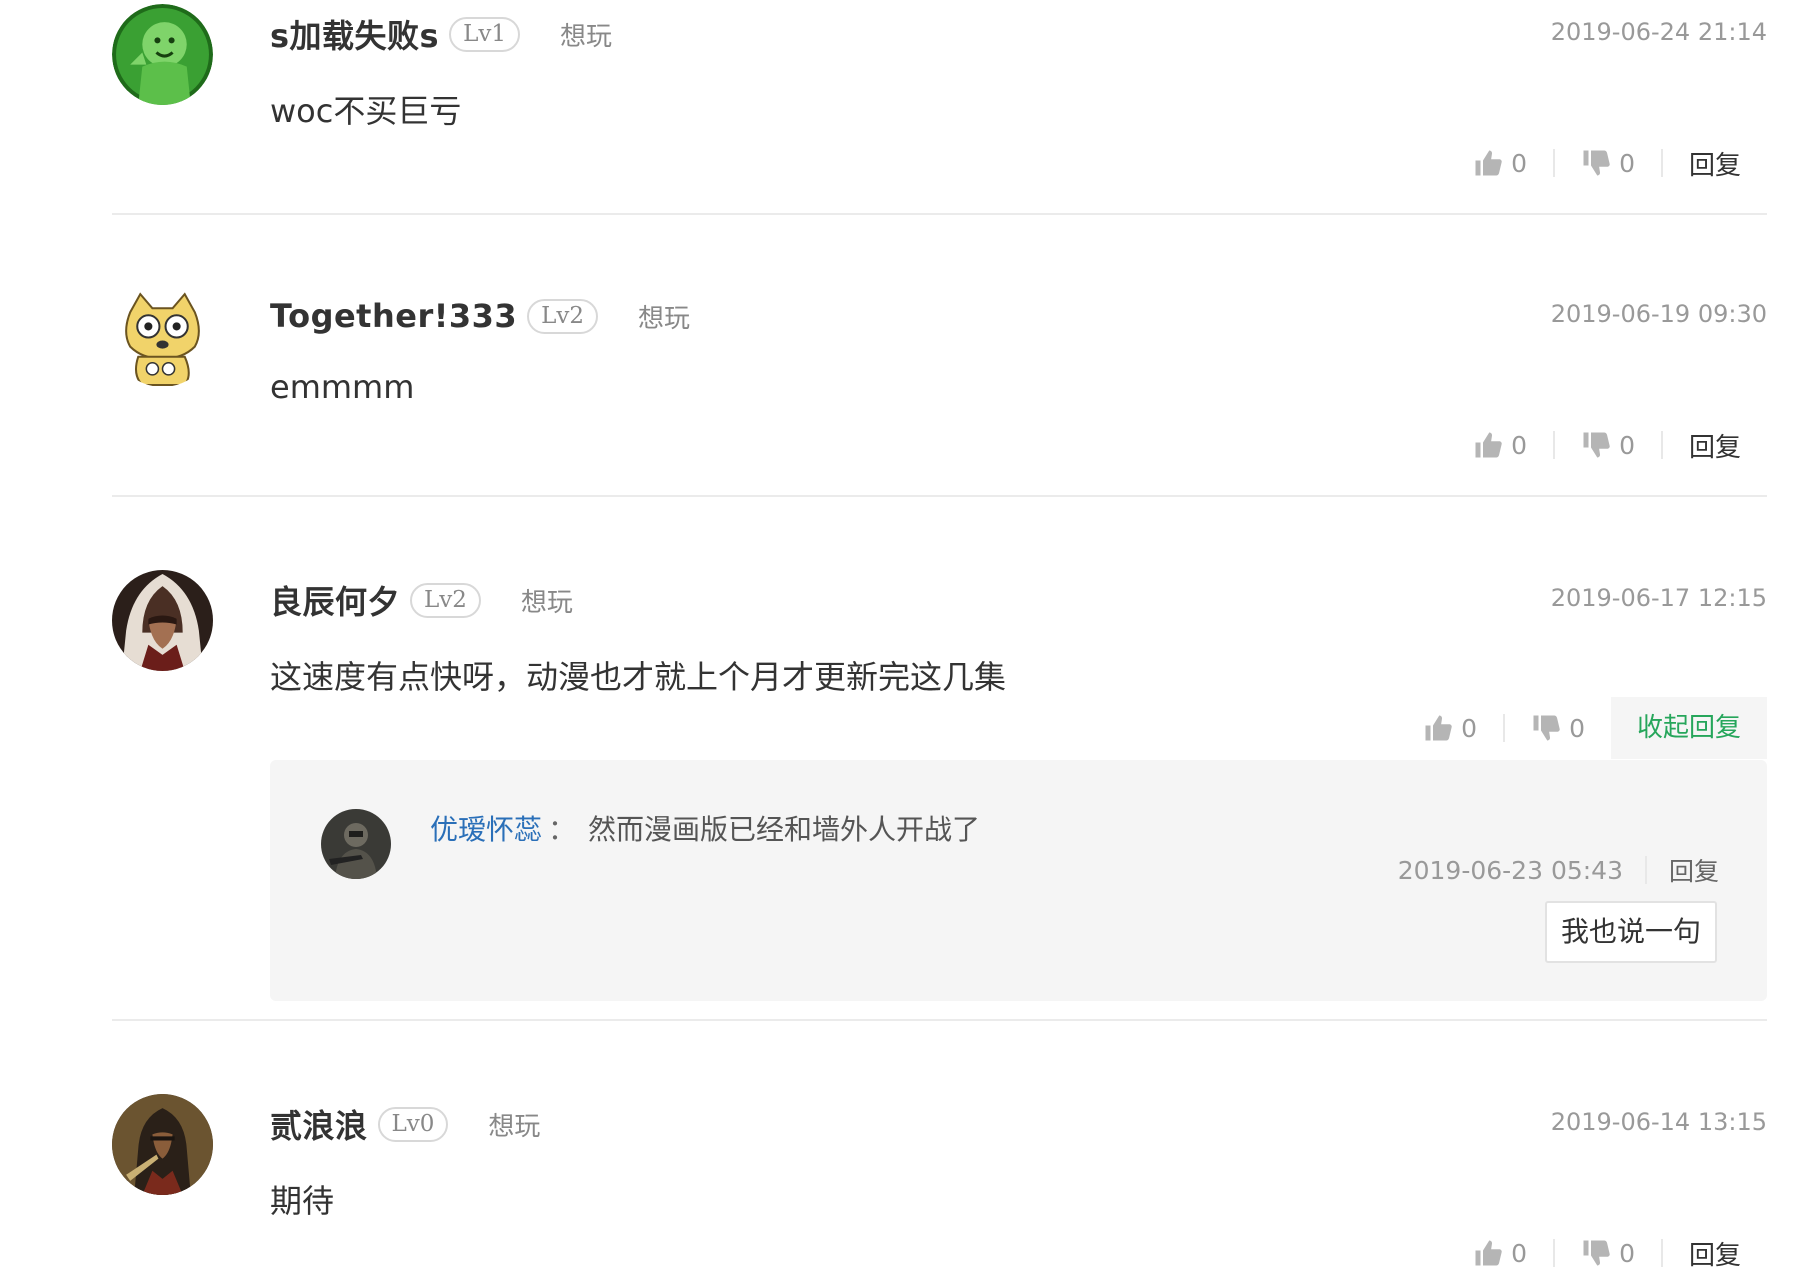  Describe the element at coordinates (319, 1124) in the screenshot. I see `username: 贰浪浪` at that location.